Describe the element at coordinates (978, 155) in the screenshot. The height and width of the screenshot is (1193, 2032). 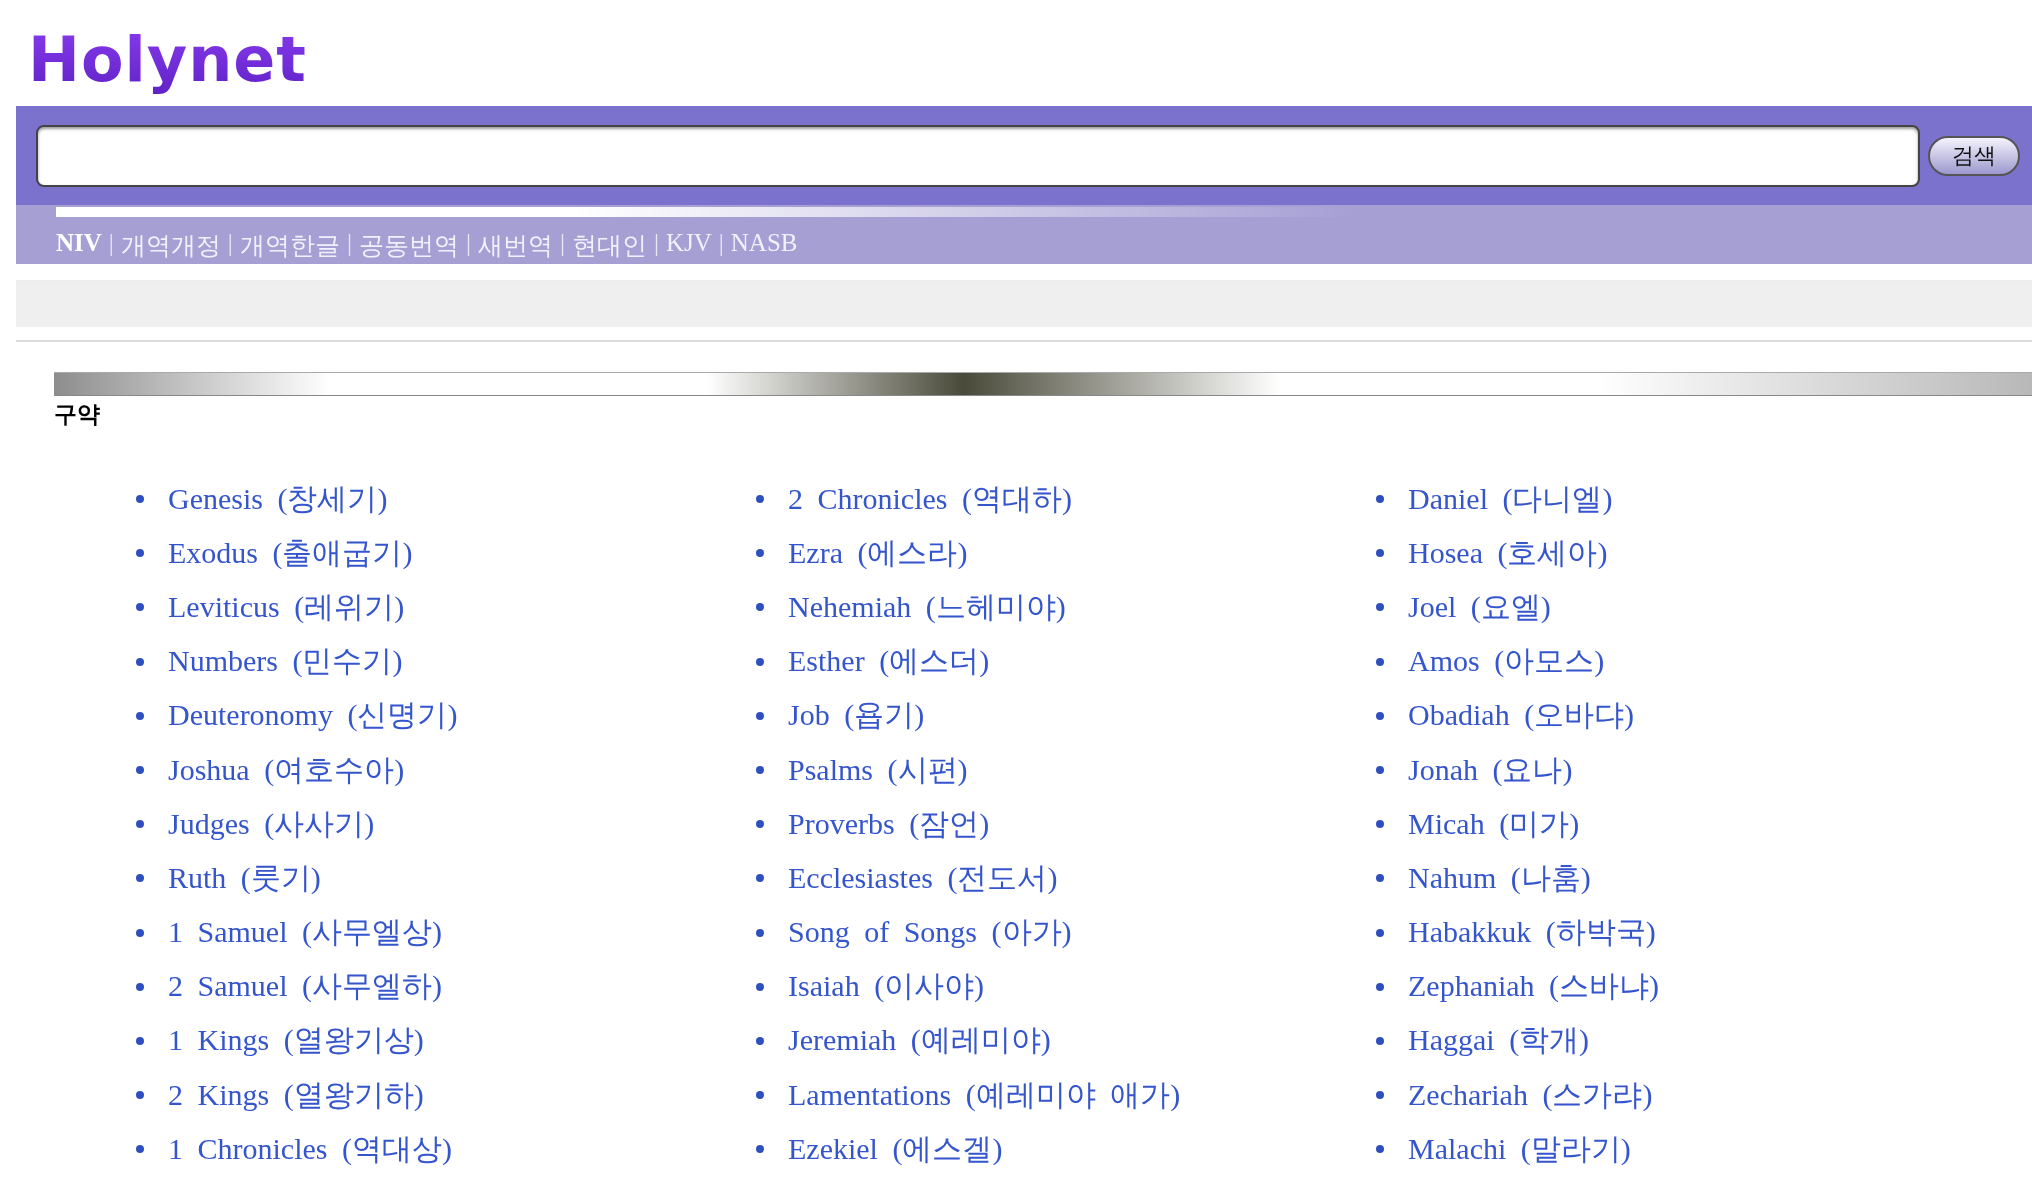
I see `search-field` at that location.